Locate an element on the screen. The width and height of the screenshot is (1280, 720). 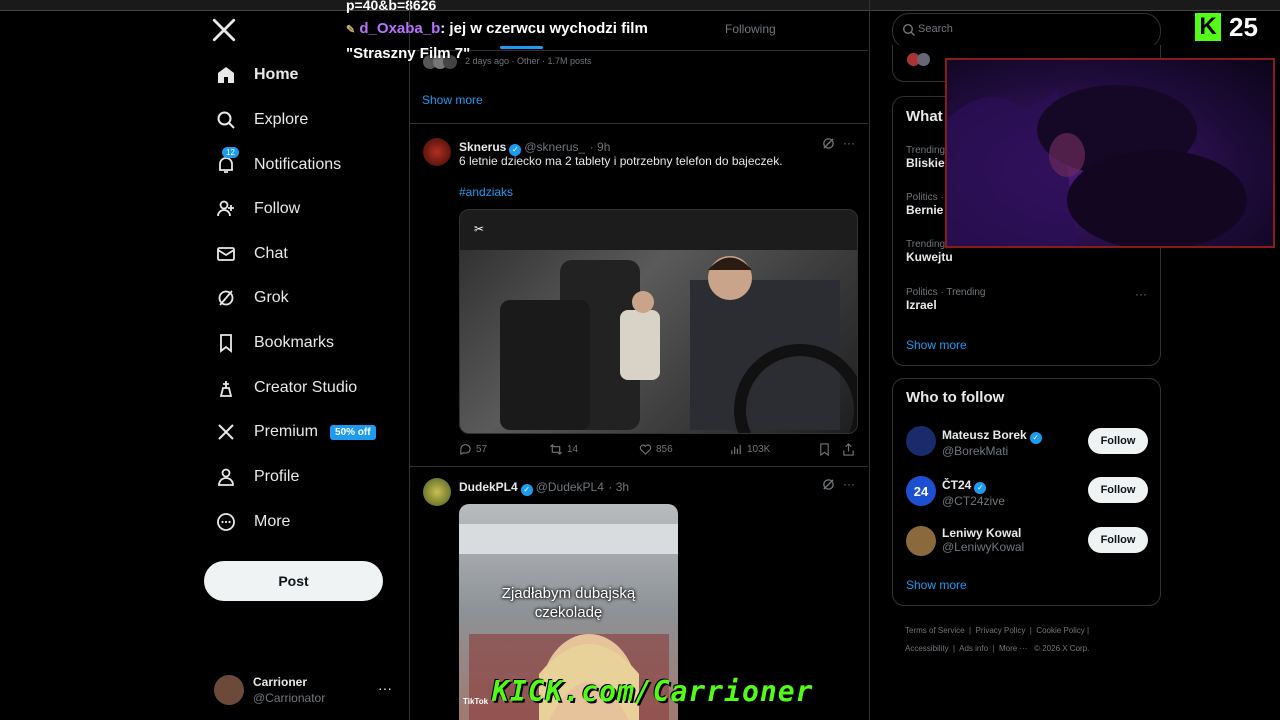
sidebar-item-notifications: 12 Notifications is located at coordinates (272, 165).